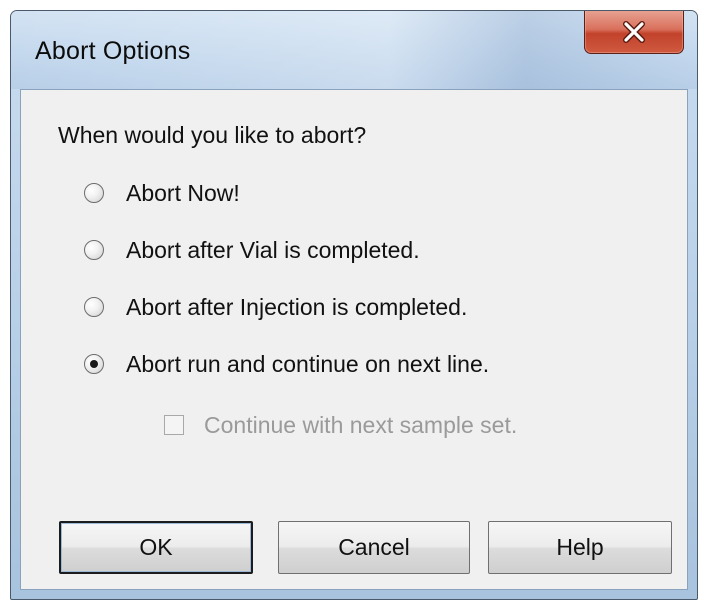 Image resolution: width=704 pixels, height=604 pixels. I want to click on radio-abort-after-vial: Abort after Vial is completed., so click(252, 250).